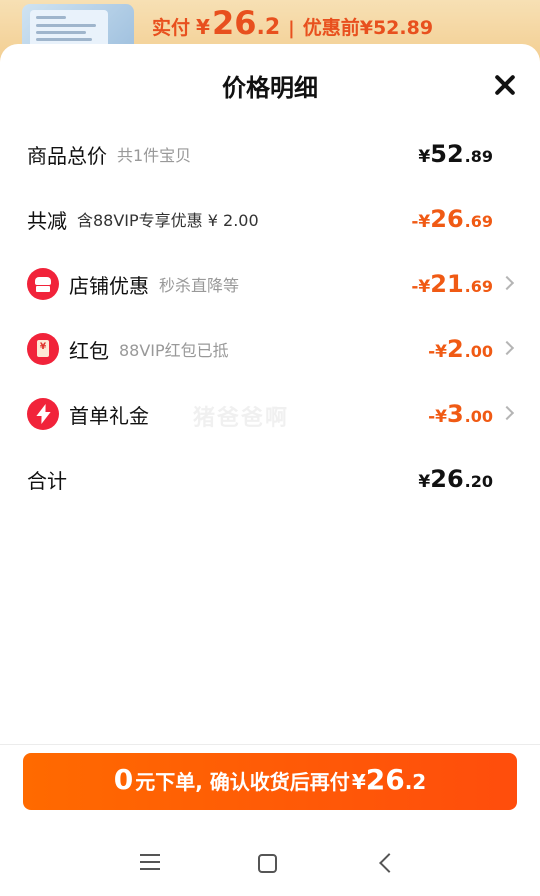 The image size is (540, 896). Describe the element at coordinates (268, 27) in the screenshot. I see `paid-amount-dec: .2` at that location.